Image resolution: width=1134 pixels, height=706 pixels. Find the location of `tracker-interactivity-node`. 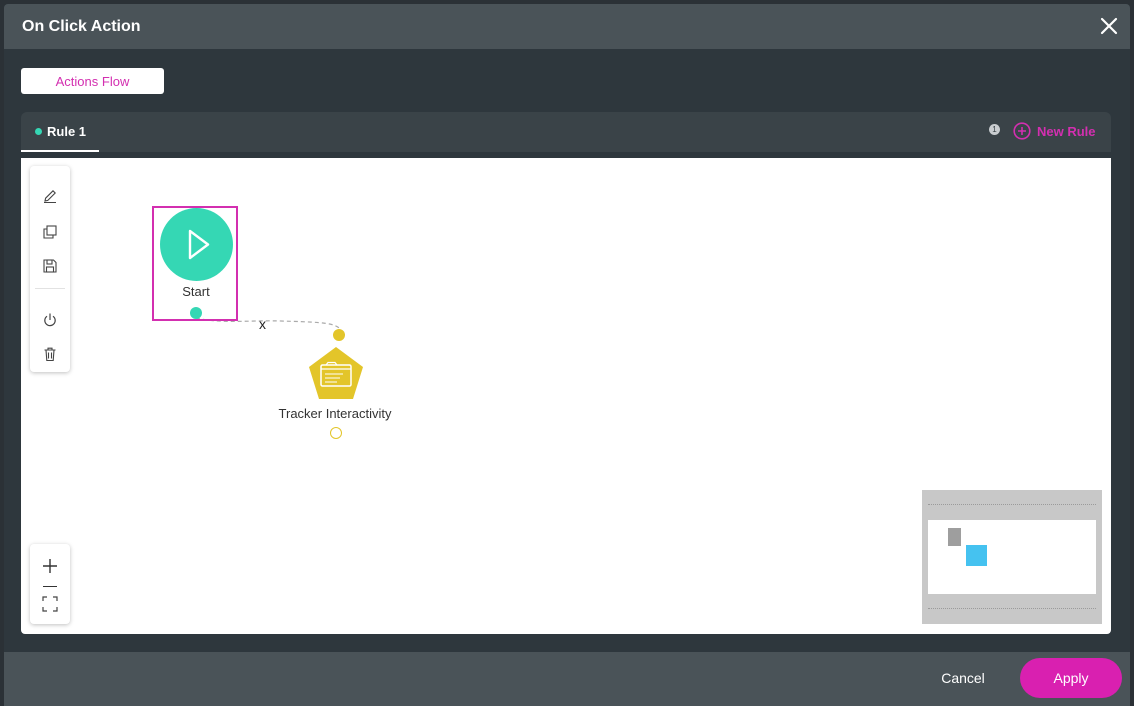

tracker-interactivity-node is located at coordinates (336, 373).